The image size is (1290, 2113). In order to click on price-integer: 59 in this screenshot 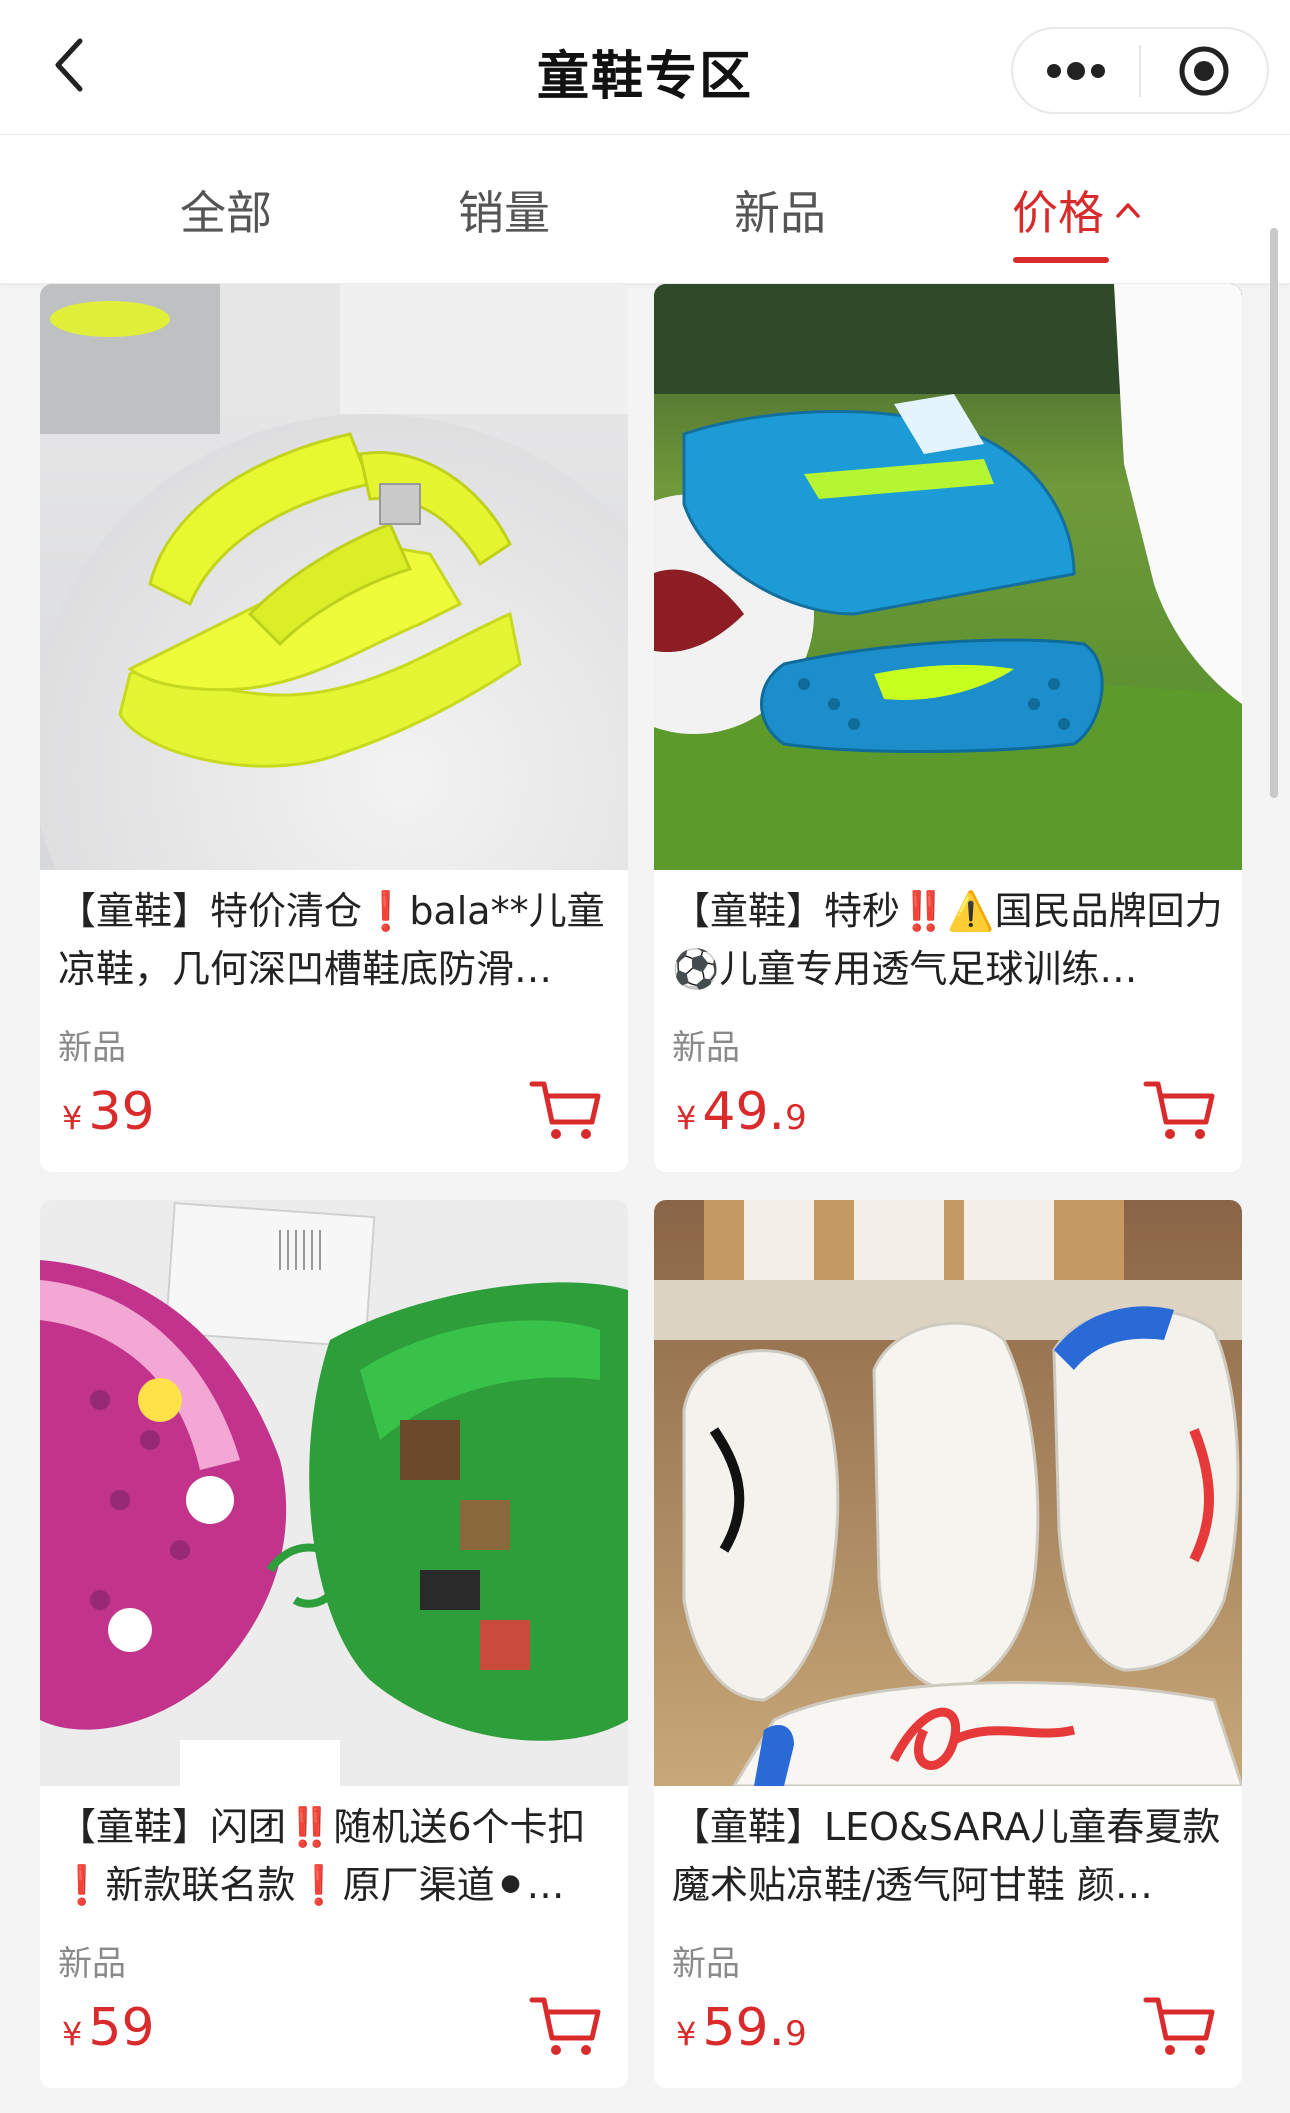, I will do `click(121, 2028)`.